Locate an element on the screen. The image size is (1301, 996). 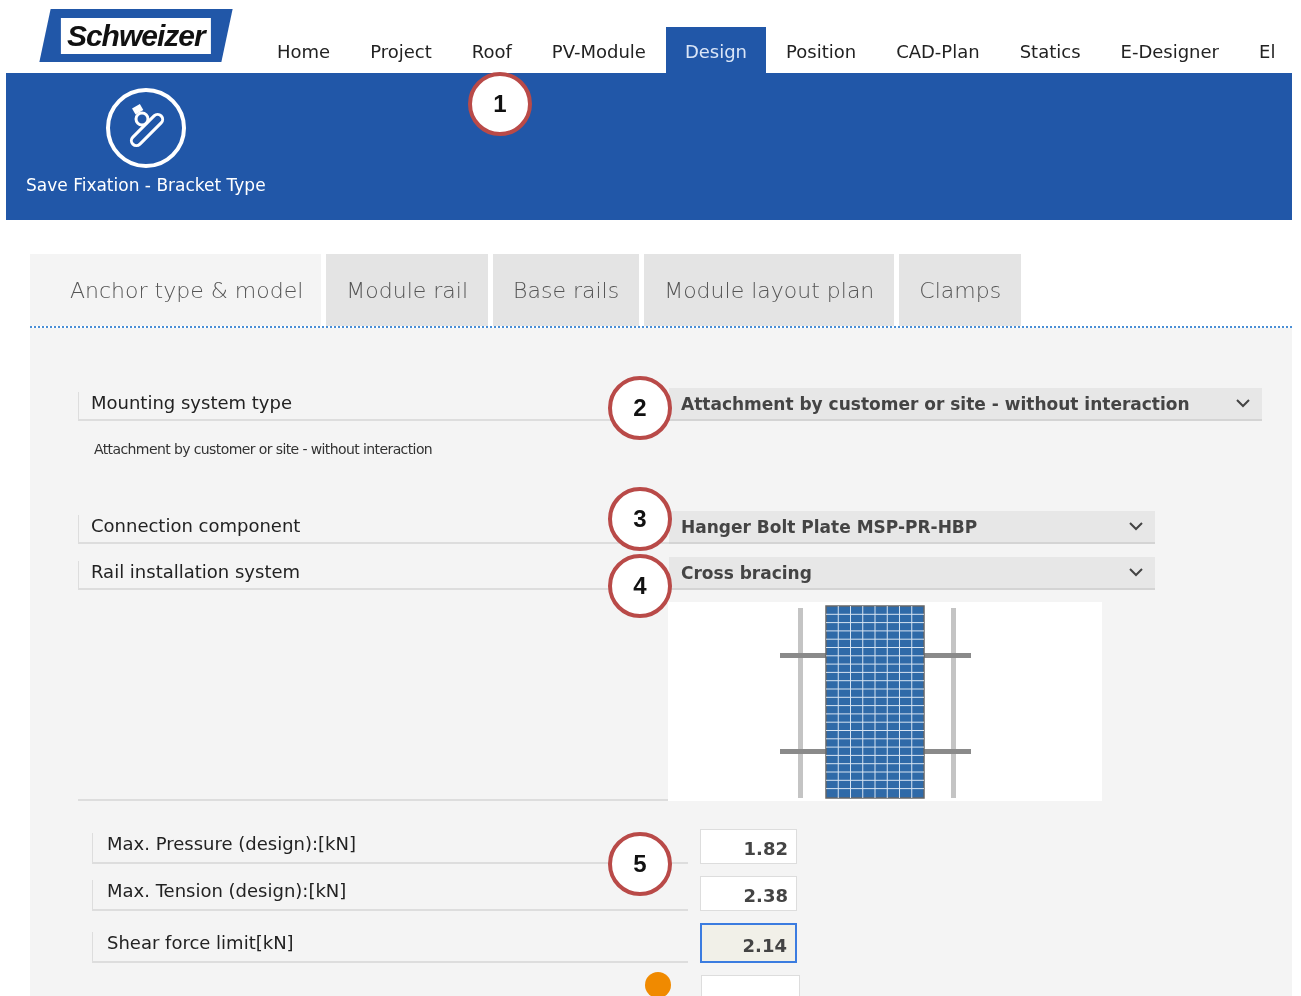
nav-tab: Position is located at coordinates (821, 50).